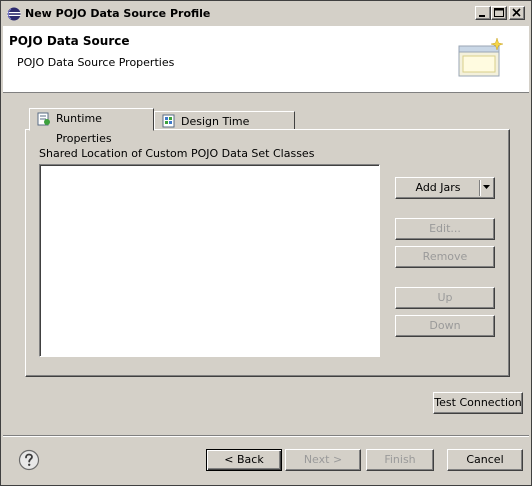 The image size is (532, 486). Describe the element at coordinates (96, 62) in the screenshot. I see `page-subtitle: POJO Data Source Properties` at that location.